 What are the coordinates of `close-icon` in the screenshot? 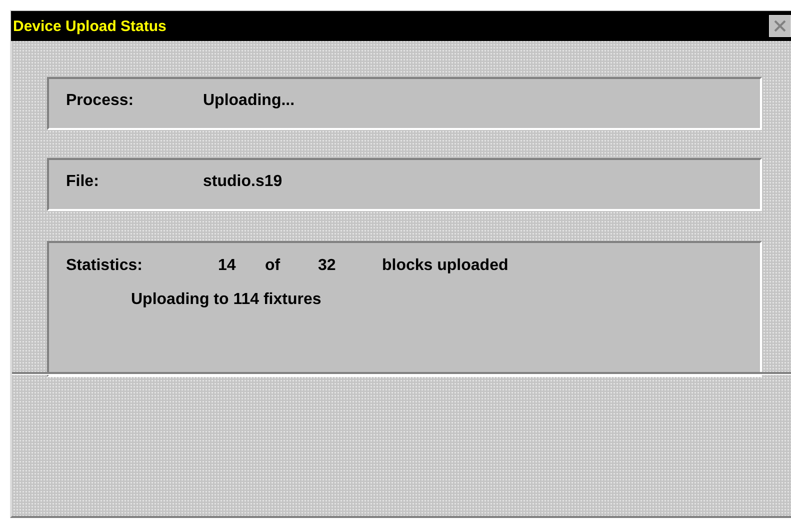 It's located at (780, 26).